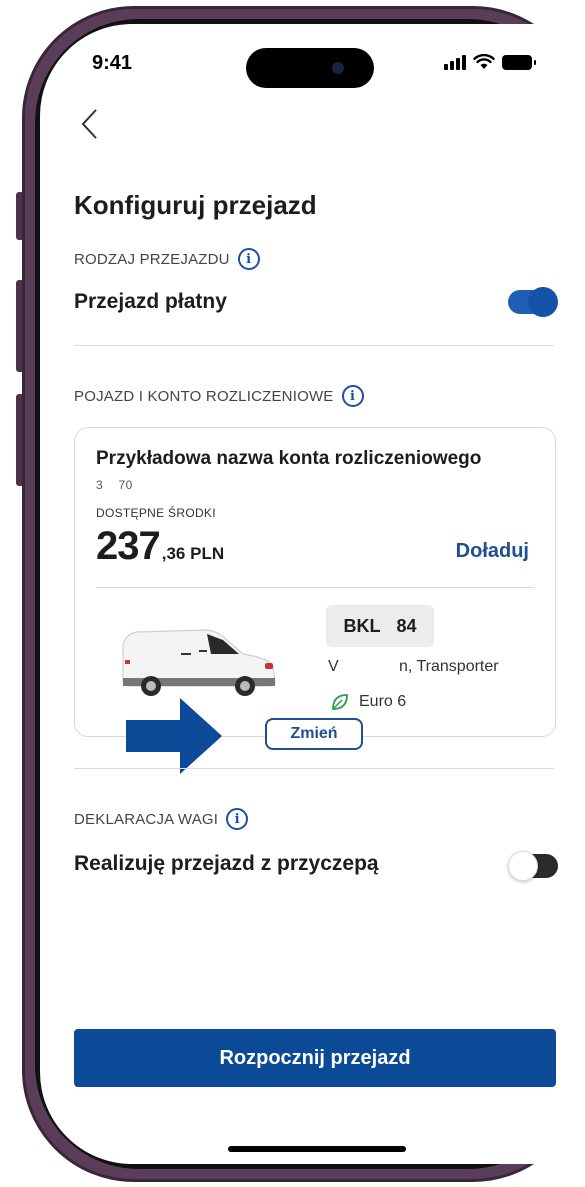  I want to click on license-plate: BKL 84, so click(380, 626).